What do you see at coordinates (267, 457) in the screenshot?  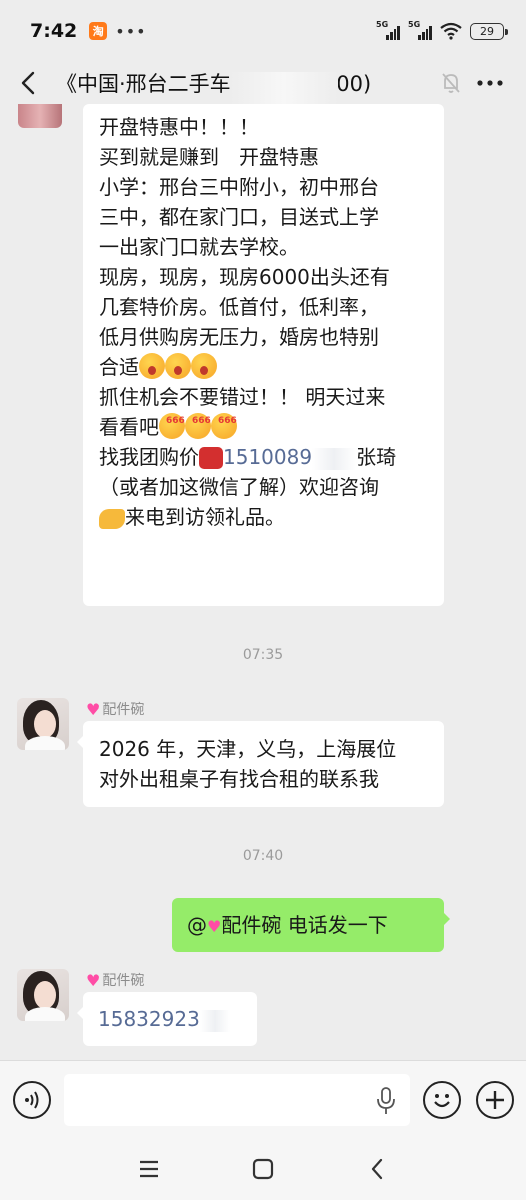 I see `phone-number-link: 1510089` at bounding box center [267, 457].